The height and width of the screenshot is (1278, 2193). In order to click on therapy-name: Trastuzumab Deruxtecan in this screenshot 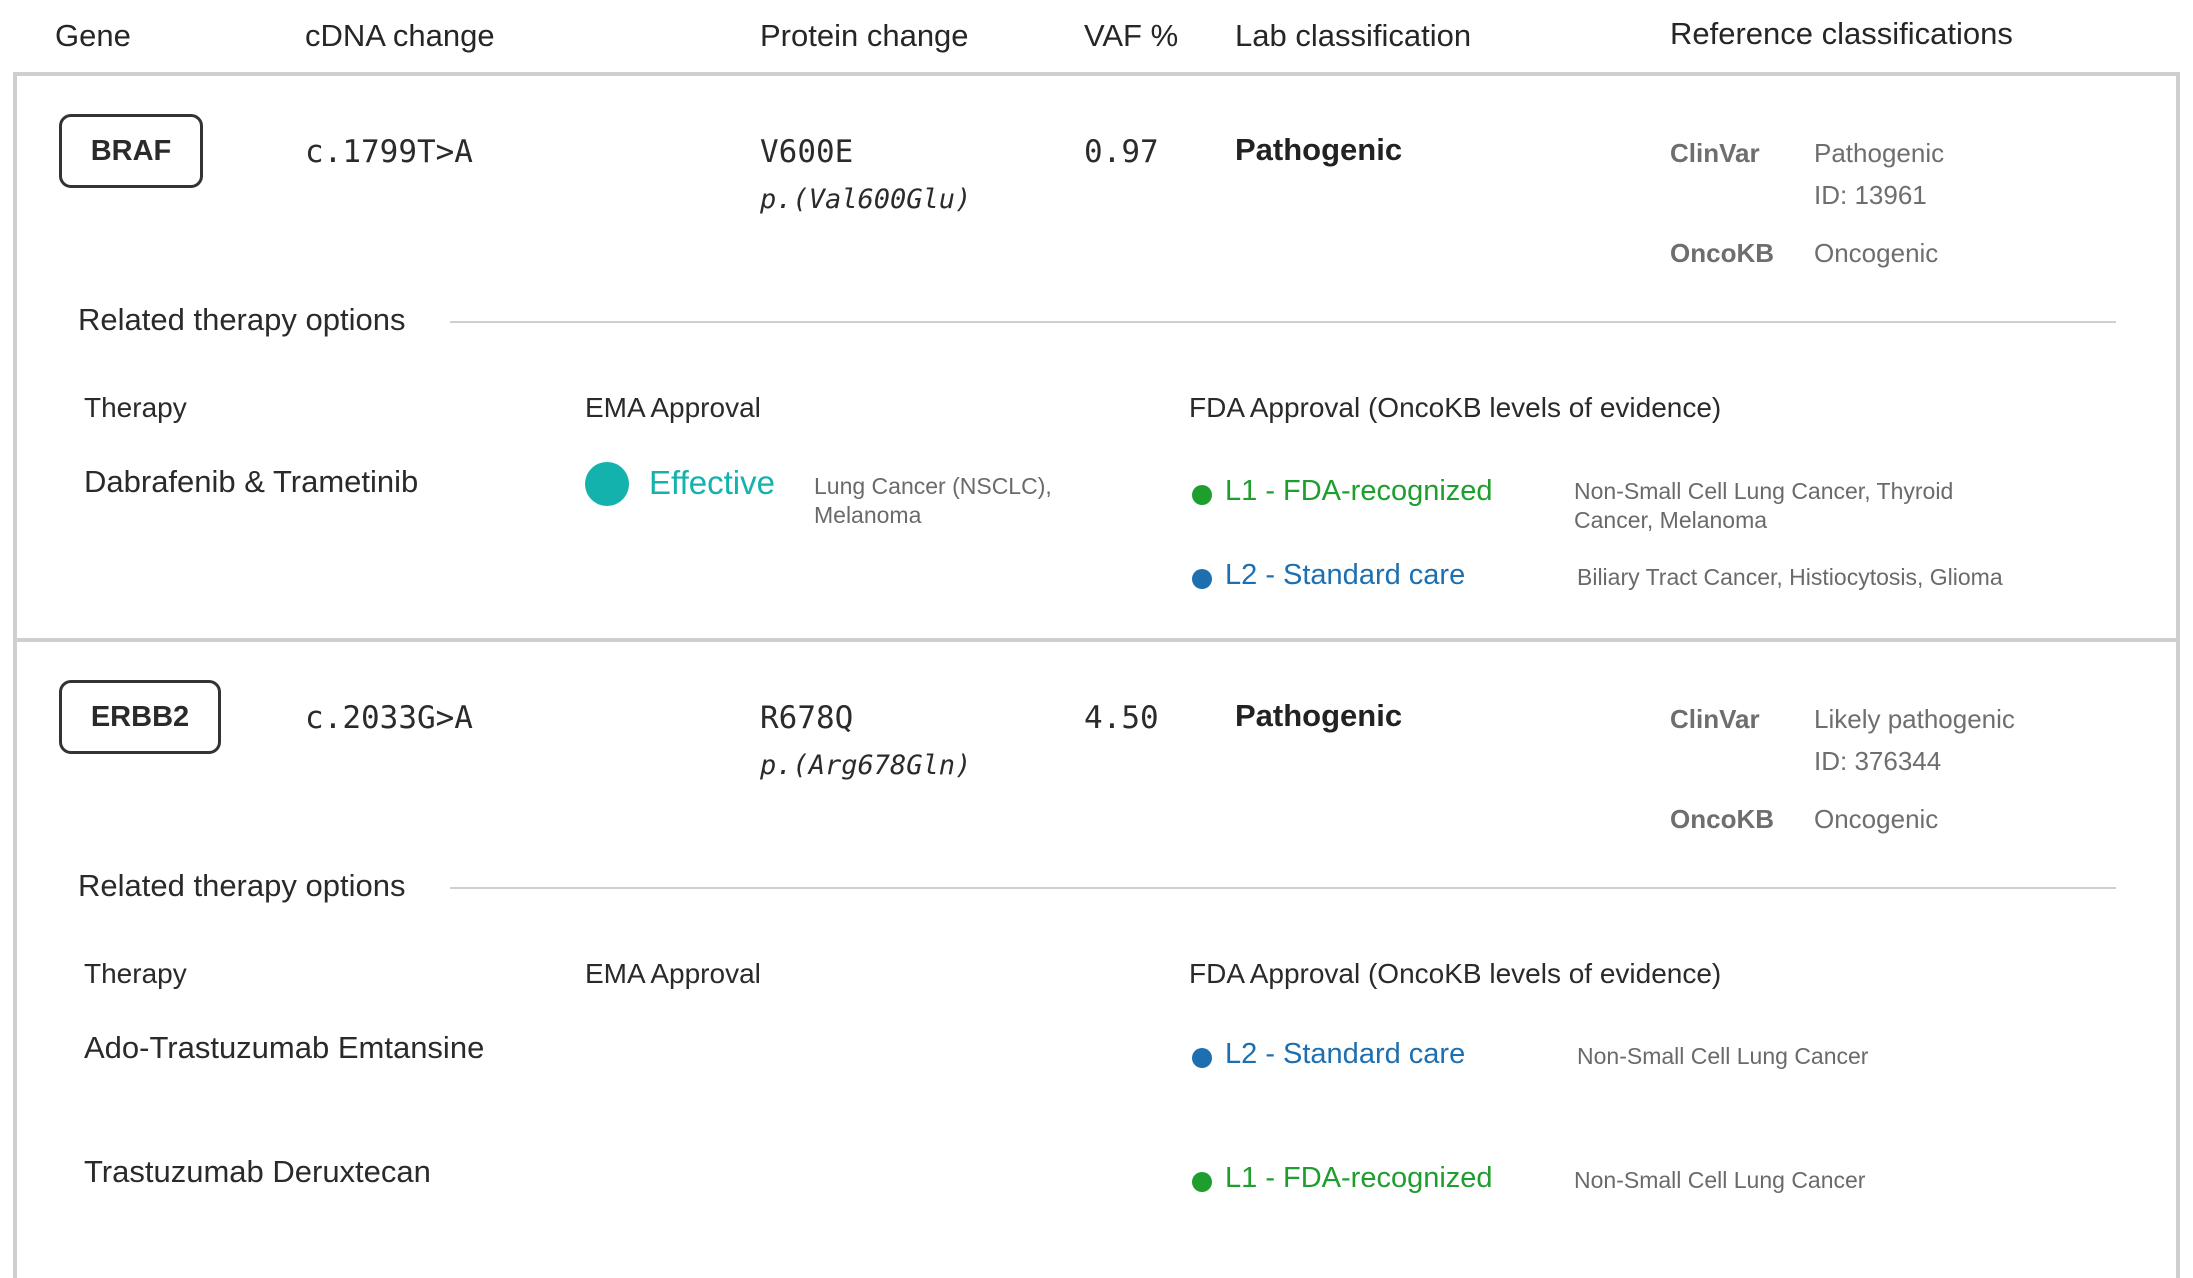, I will do `click(257, 1171)`.